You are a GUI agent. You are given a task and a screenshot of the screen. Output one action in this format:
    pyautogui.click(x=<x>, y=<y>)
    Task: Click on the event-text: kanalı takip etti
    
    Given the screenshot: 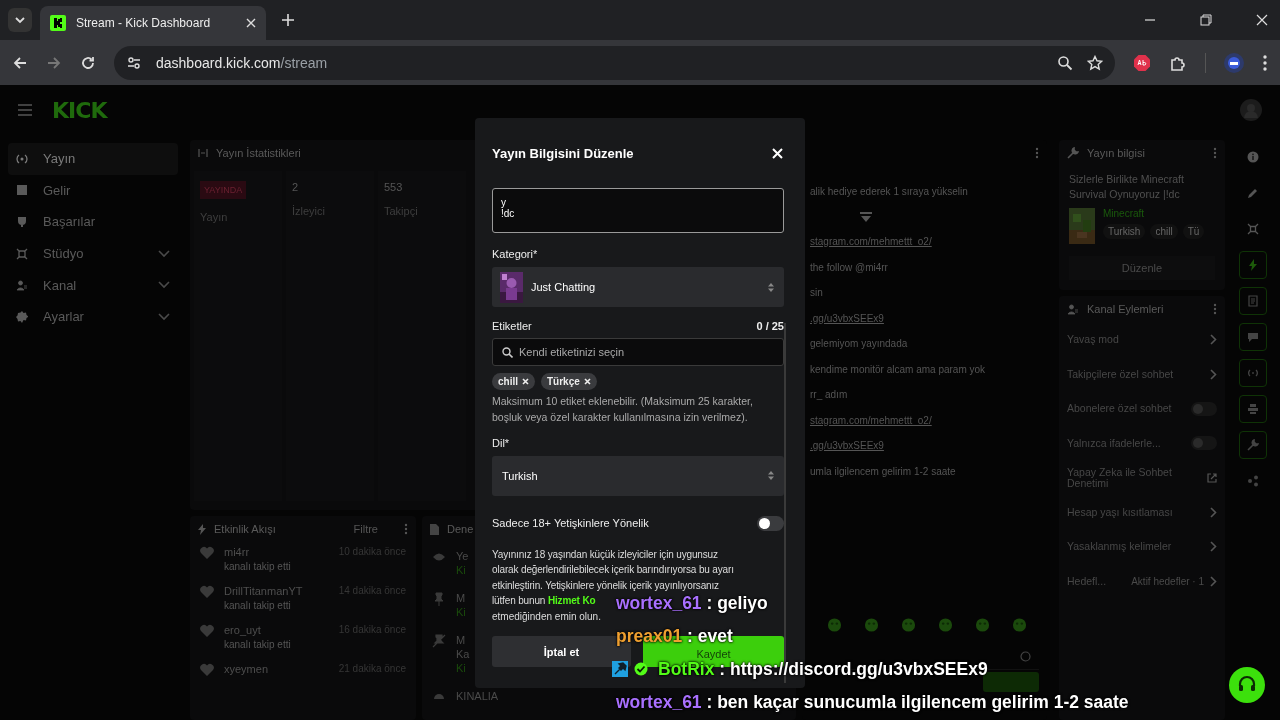 What is the action you would take?
    pyautogui.click(x=258, y=566)
    